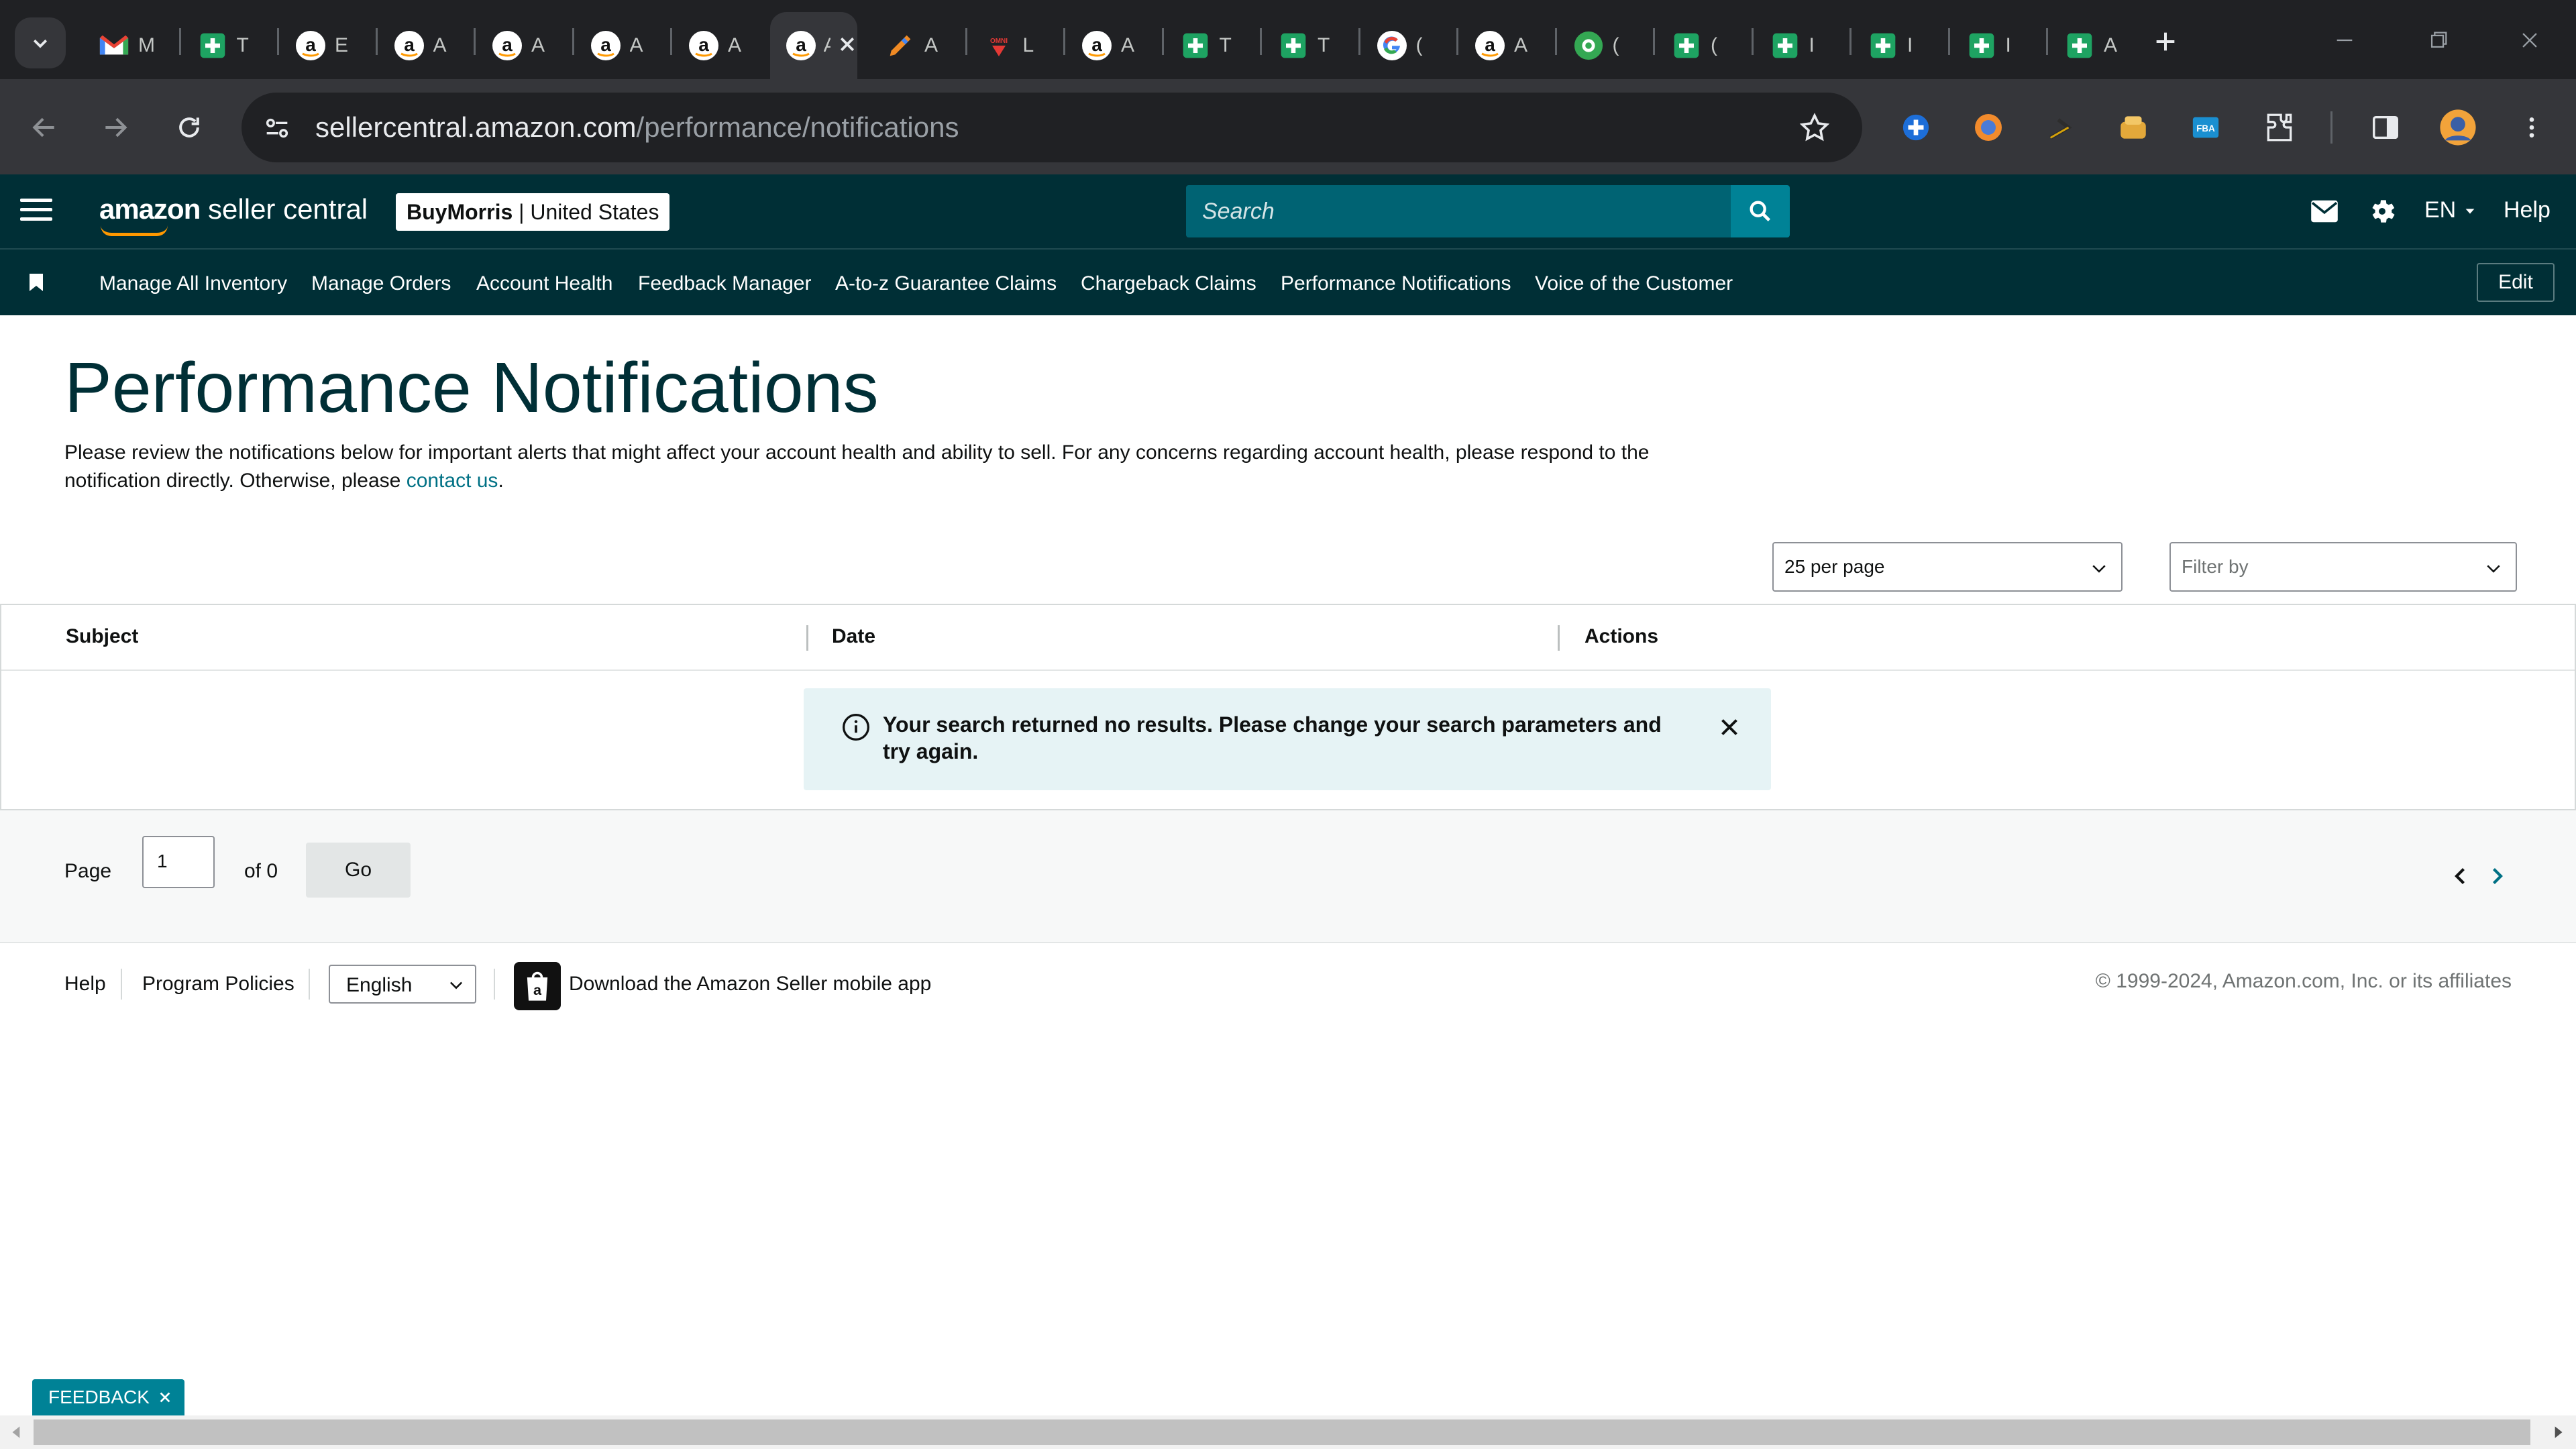  I want to click on back-button, so click(44, 127).